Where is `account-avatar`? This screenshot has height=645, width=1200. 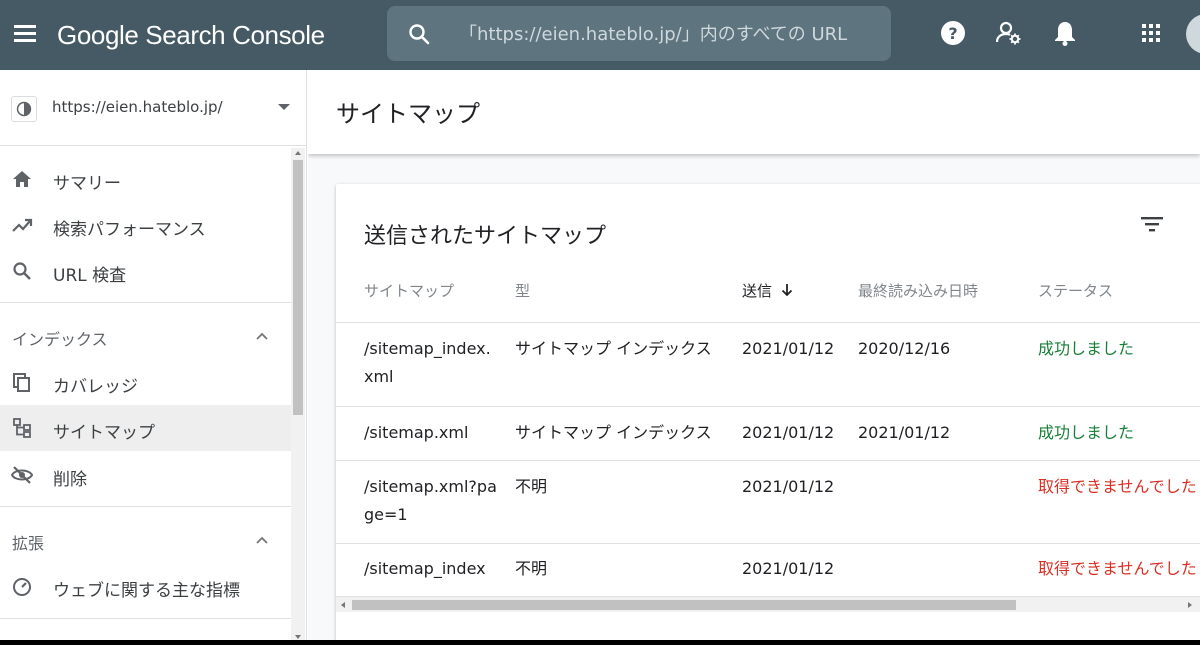
account-avatar is located at coordinates (1193, 34).